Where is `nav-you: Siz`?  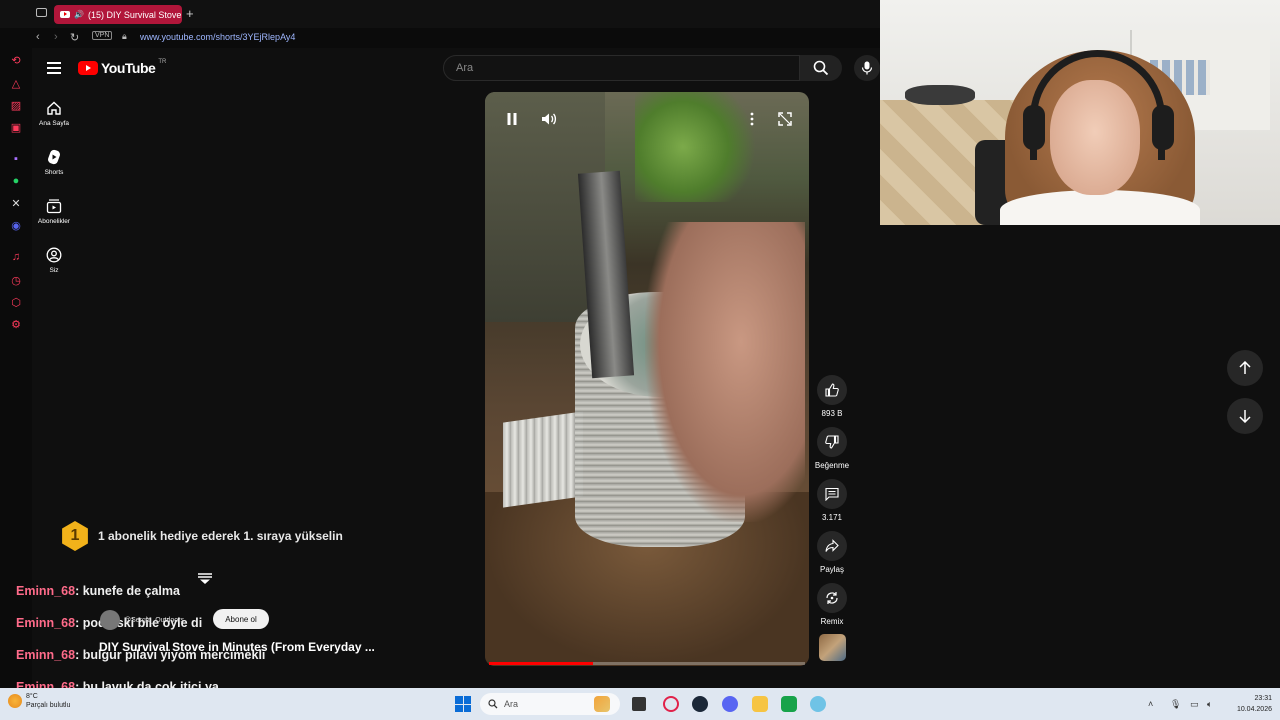 nav-you: Siz is located at coordinates (54, 260).